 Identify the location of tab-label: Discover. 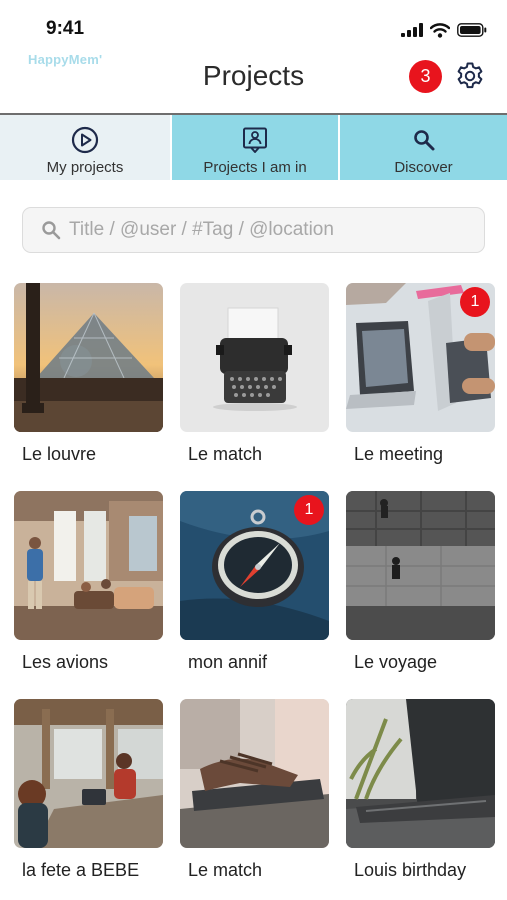
(423, 167).